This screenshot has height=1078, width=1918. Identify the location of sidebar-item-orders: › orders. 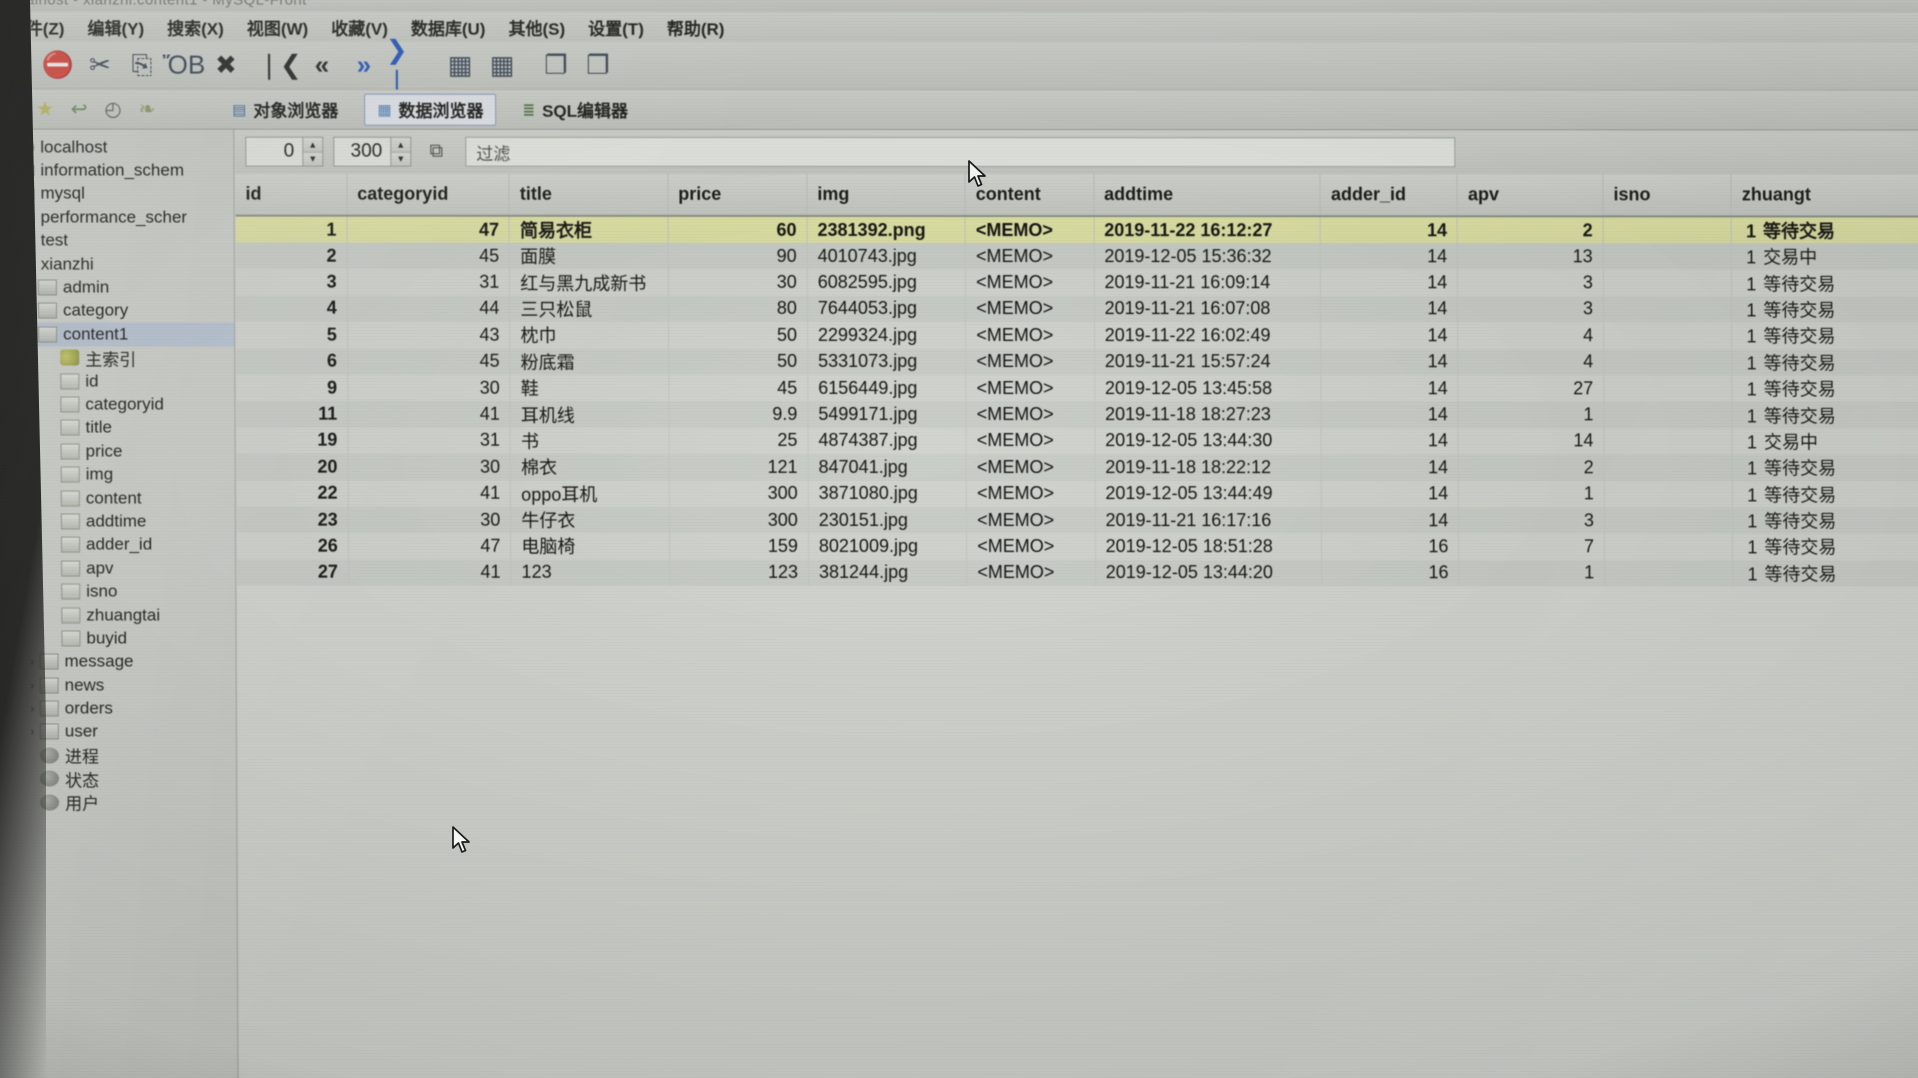
(118, 709).